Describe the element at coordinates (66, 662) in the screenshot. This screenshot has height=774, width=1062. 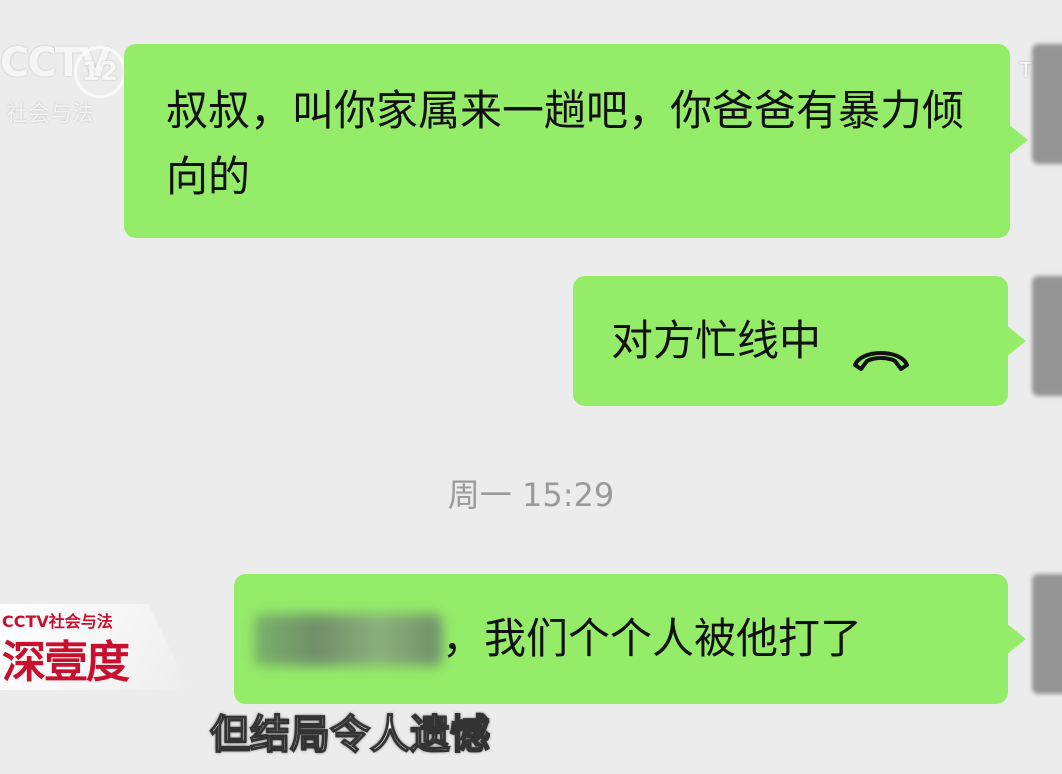
I see `program-logo-title: 深壹度` at that location.